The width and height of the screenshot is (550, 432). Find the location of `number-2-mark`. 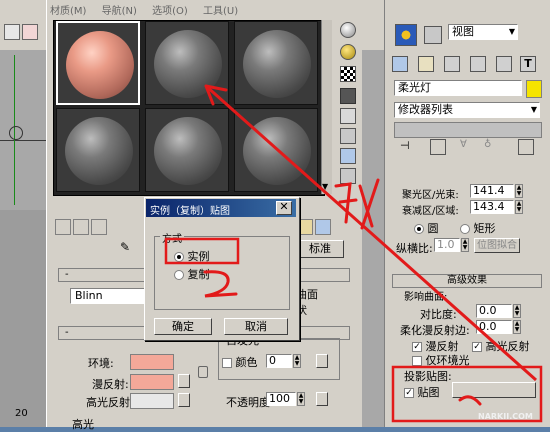

number-2-mark is located at coordinates (220, 284).